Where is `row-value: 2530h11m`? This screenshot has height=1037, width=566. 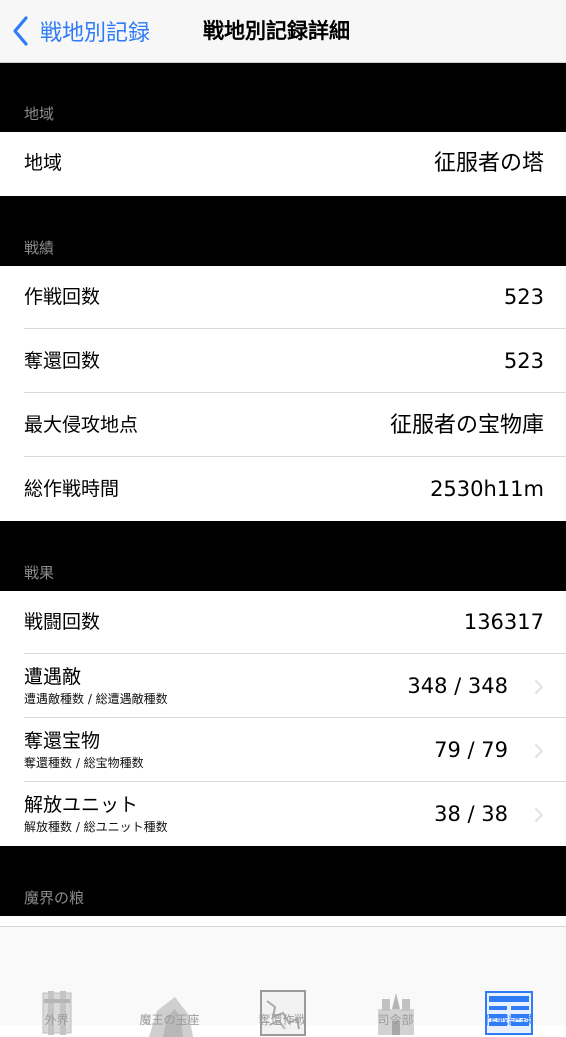 row-value: 2530h11m is located at coordinates (487, 489).